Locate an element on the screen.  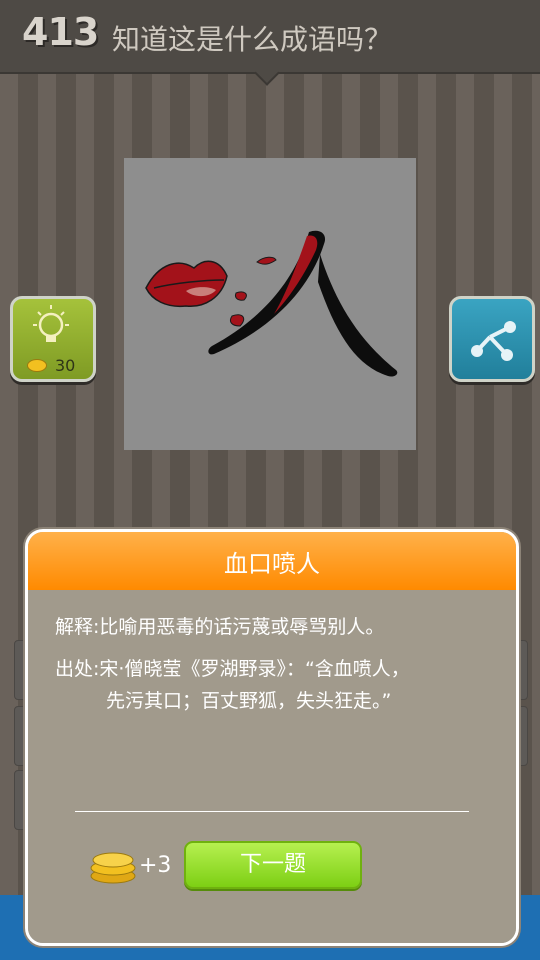
source-text: 出处:宋·僧晓莹《罗湖野录》：“含血喷人， is located at coordinates (232, 669).